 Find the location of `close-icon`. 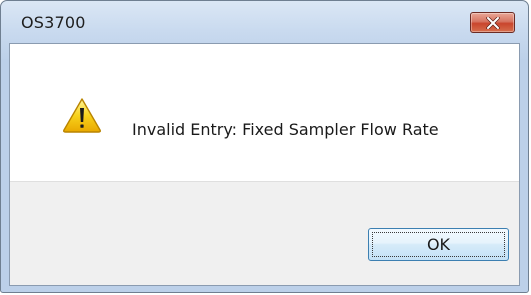

close-icon is located at coordinates (493, 23).